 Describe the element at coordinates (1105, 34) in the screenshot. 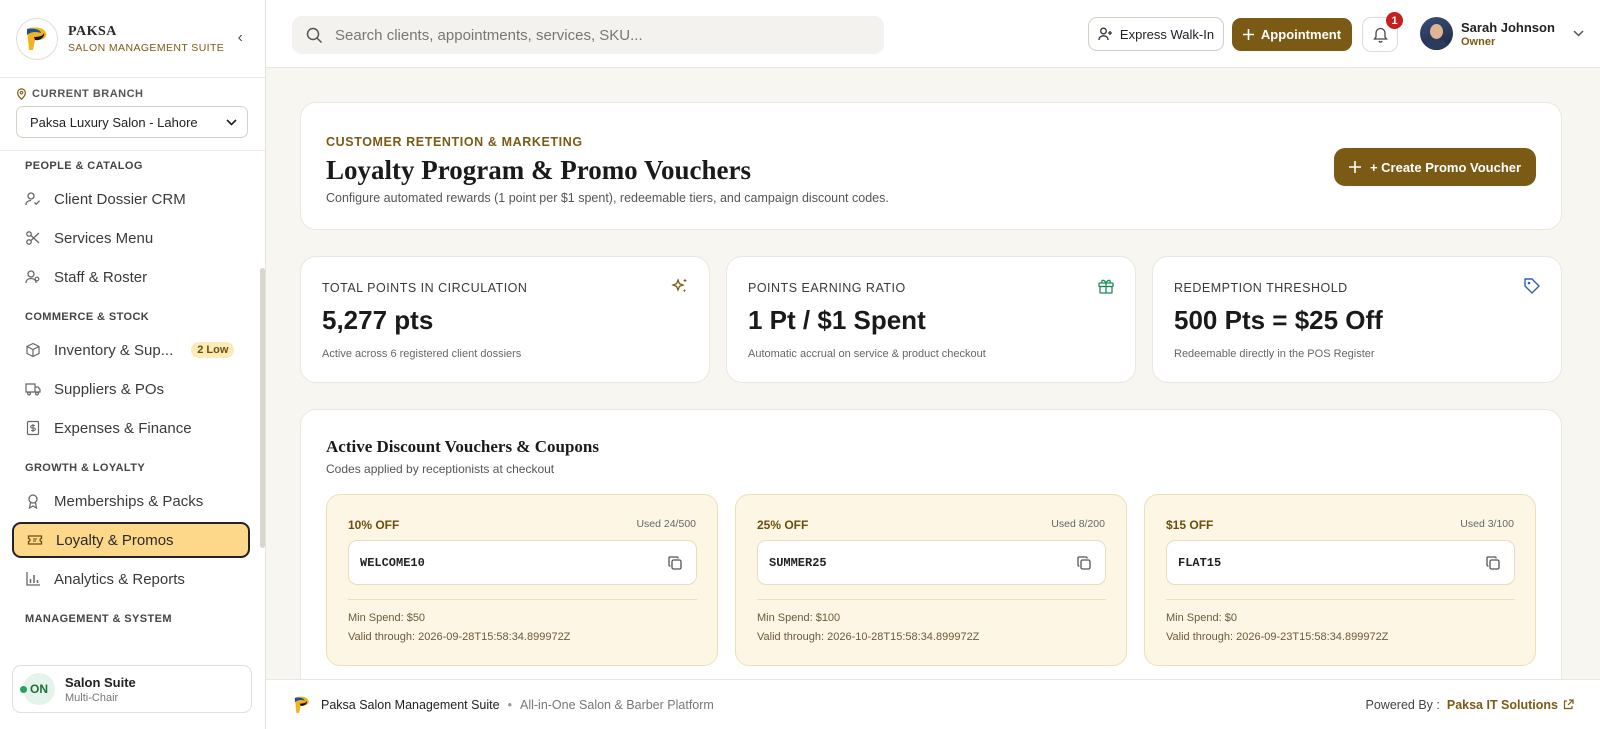

I see `user-plus-icon` at that location.